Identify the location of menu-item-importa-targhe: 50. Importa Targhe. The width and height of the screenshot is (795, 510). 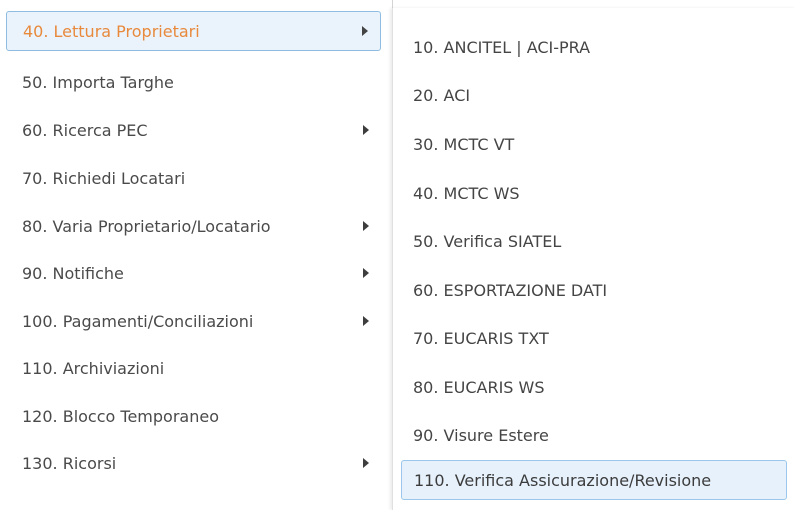
(193, 82).